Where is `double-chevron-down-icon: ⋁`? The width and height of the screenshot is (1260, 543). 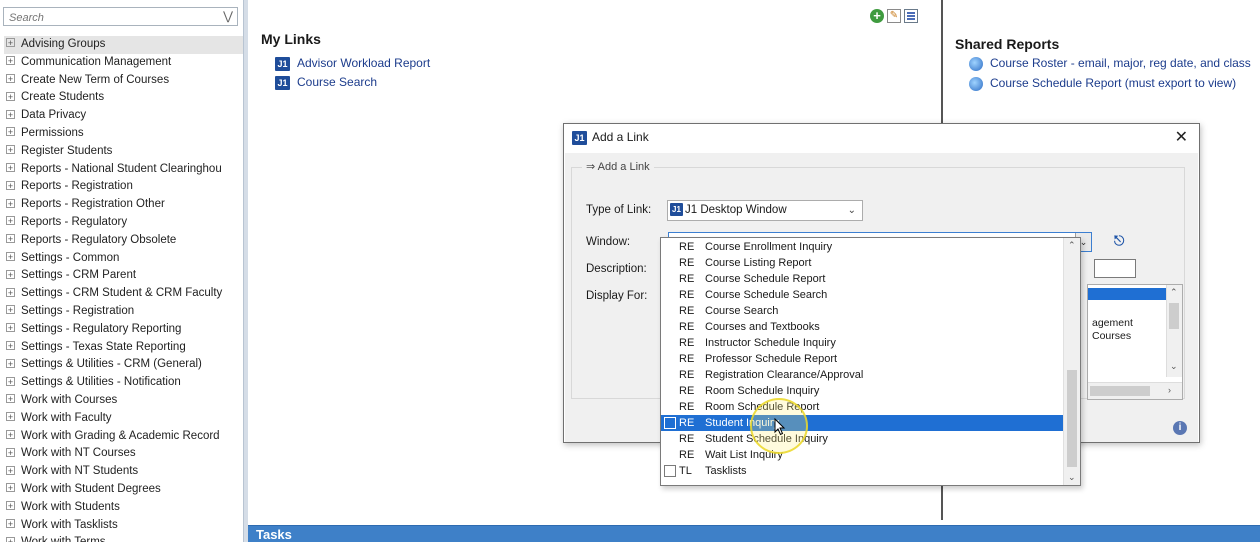 double-chevron-down-icon: ⋁ is located at coordinates (228, 16).